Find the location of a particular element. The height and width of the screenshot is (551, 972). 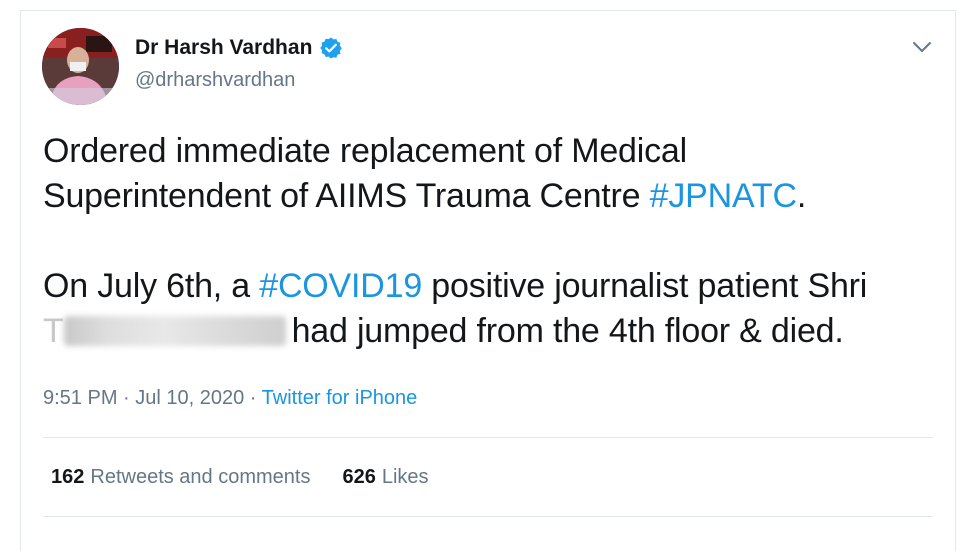

tweet-text-segment: Superintendent of AIIMS Trauma Centre is located at coordinates (346, 196).